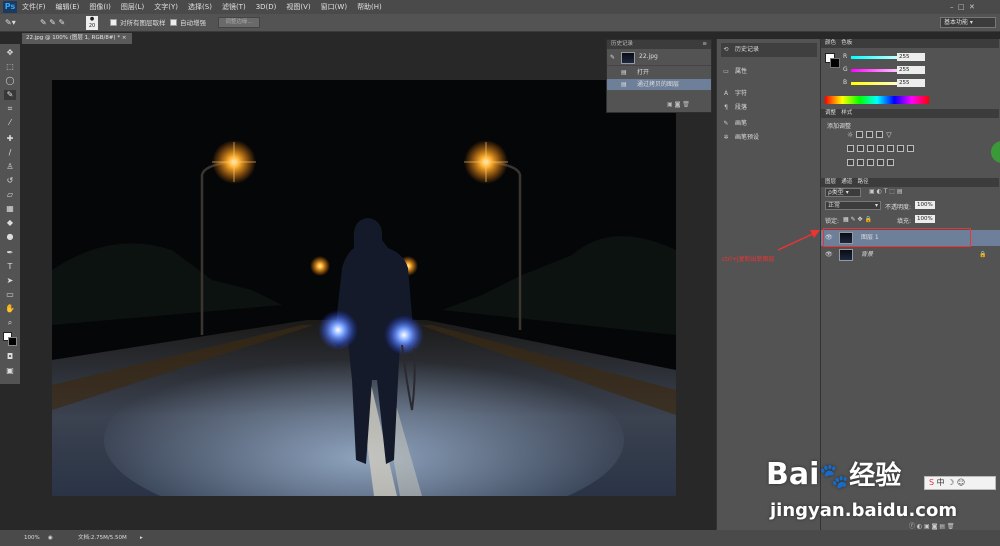 Image resolution: width=1000 pixels, height=546 pixels. I want to click on channel-mixer-icon, so click(900, 148).